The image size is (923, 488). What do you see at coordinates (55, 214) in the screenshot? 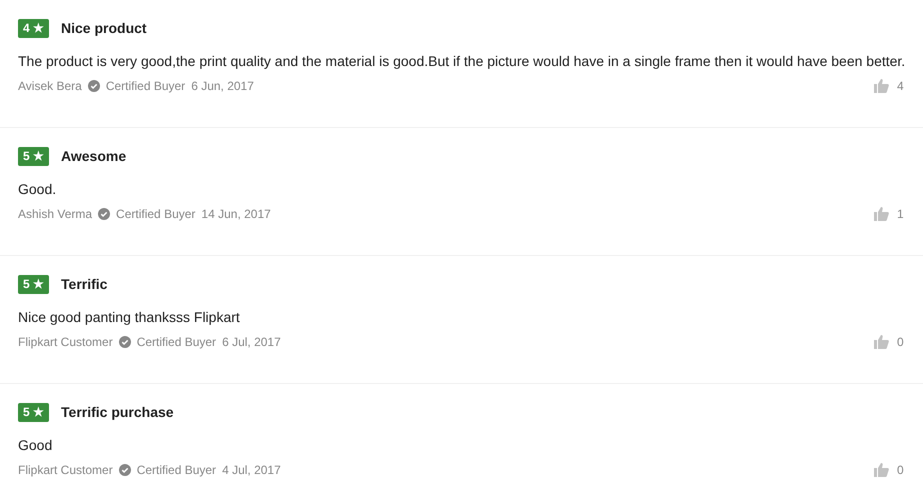
I see `author-name: Ashish Verma` at bounding box center [55, 214].